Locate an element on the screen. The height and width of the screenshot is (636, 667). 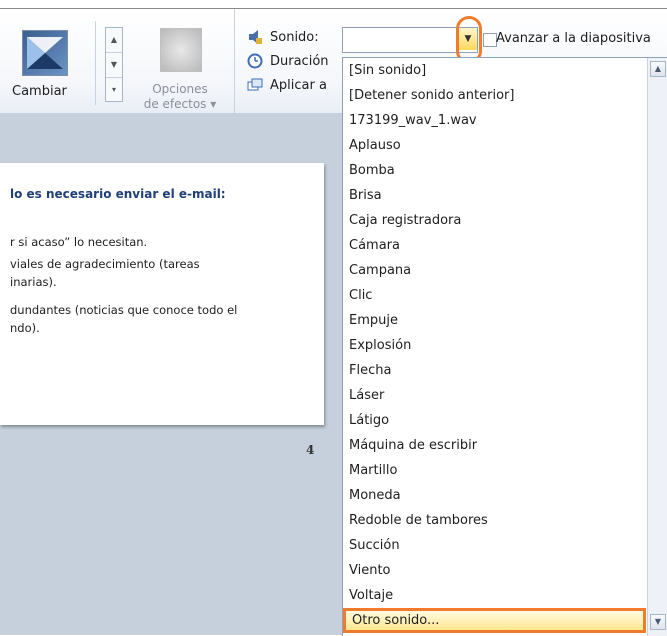
sound-option: Succión is located at coordinates (494, 545).